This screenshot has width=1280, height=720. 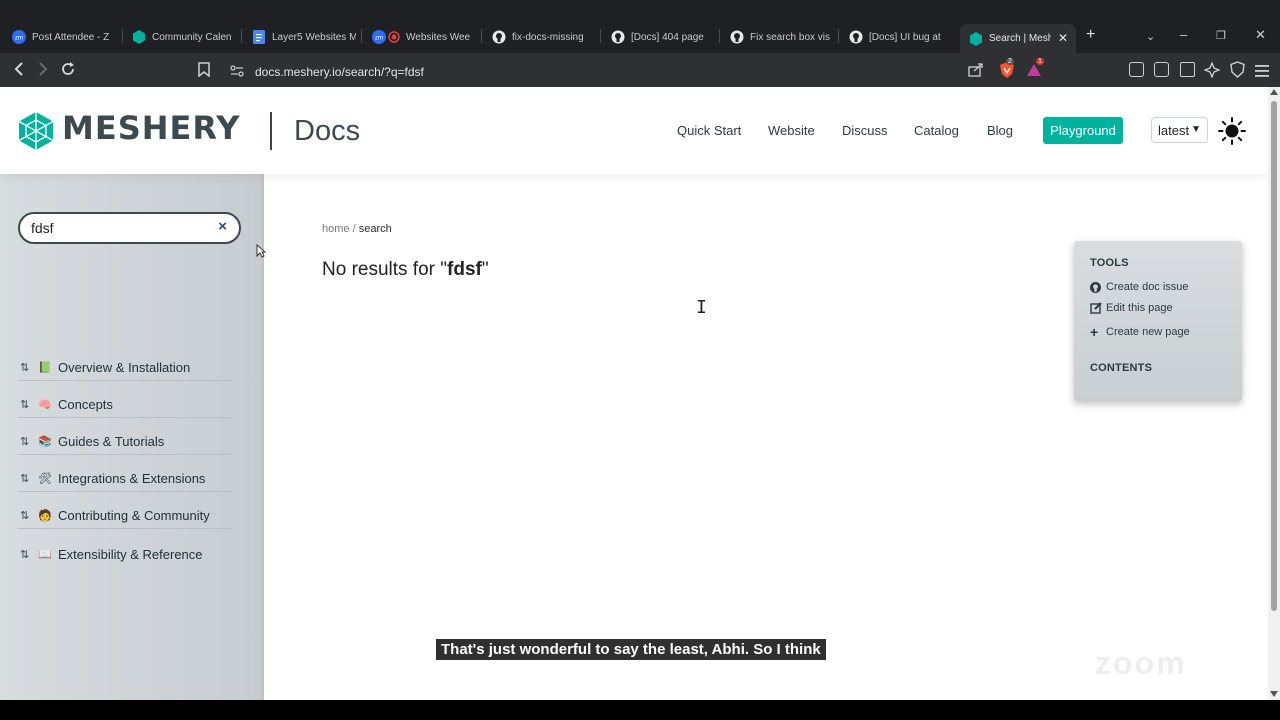 I want to click on minimize-window-button: –, so click(x=1183, y=34).